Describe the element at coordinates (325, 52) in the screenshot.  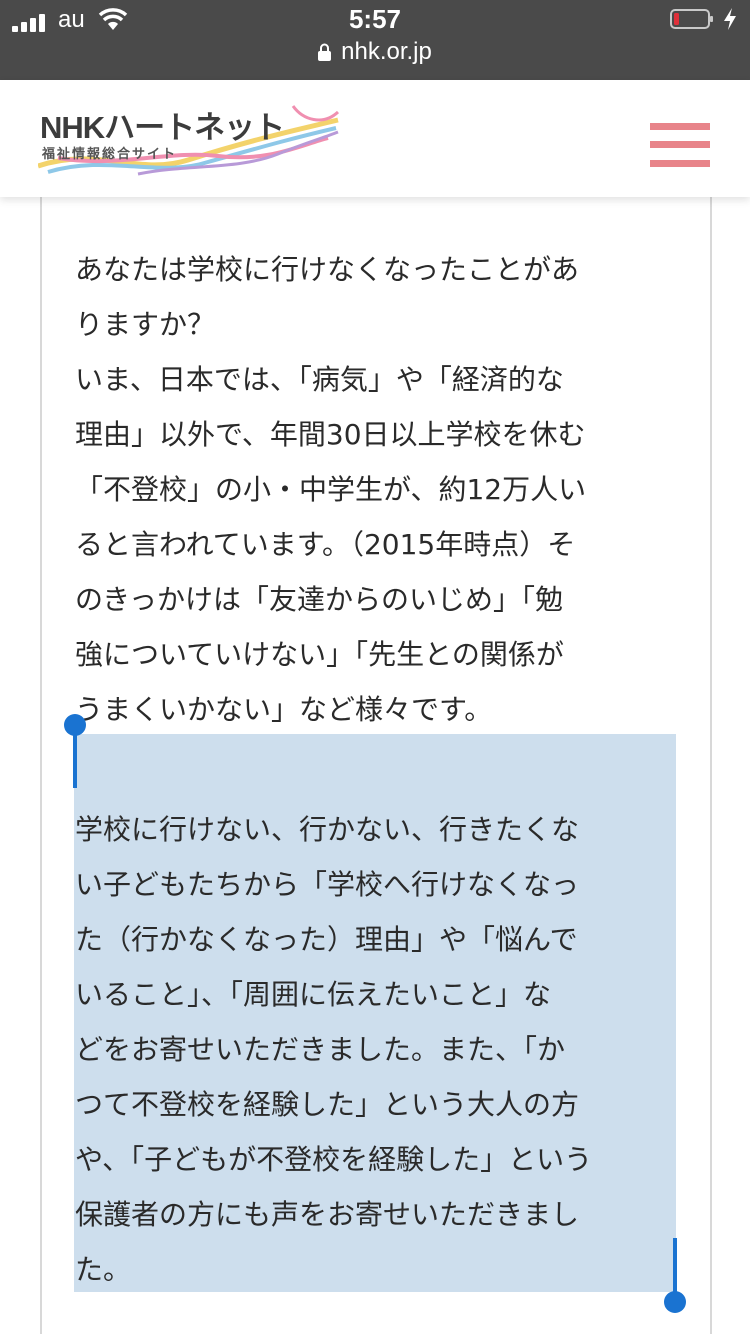
I see `lock-icon` at that location.